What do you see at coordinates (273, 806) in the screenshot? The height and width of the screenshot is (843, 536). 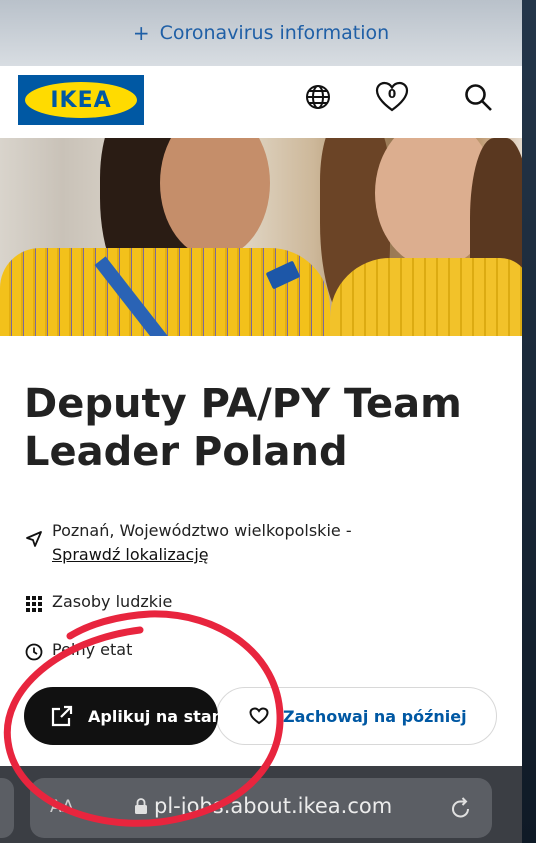 I see `url-text: pl-jobs.about.ikea.com` at bounding box center [273, 806].